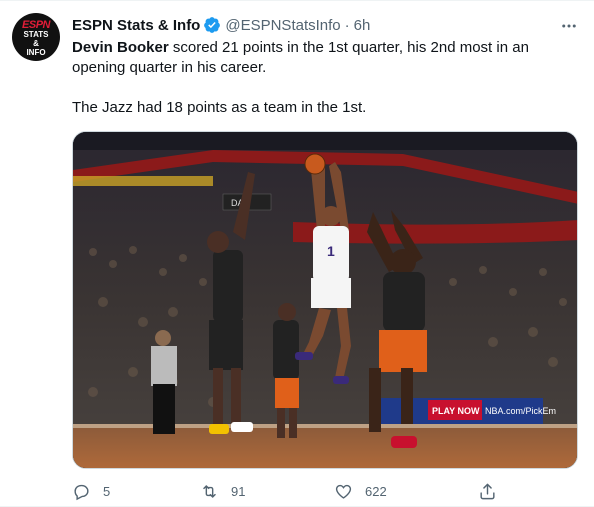 The image size is (594, 507). I want to click on share-icon, so click(487, 491).